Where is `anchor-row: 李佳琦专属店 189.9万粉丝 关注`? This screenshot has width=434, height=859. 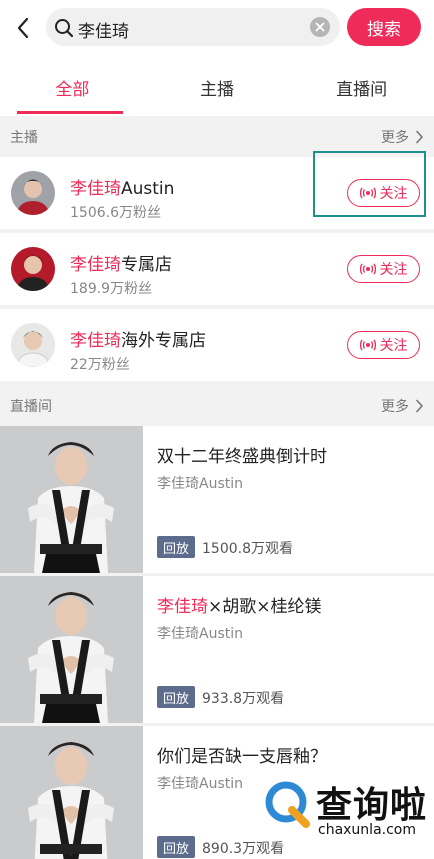 anchor-row: 李佳琦专属店 189.9万粉丝 关注 is located at coordinates (217, 269).